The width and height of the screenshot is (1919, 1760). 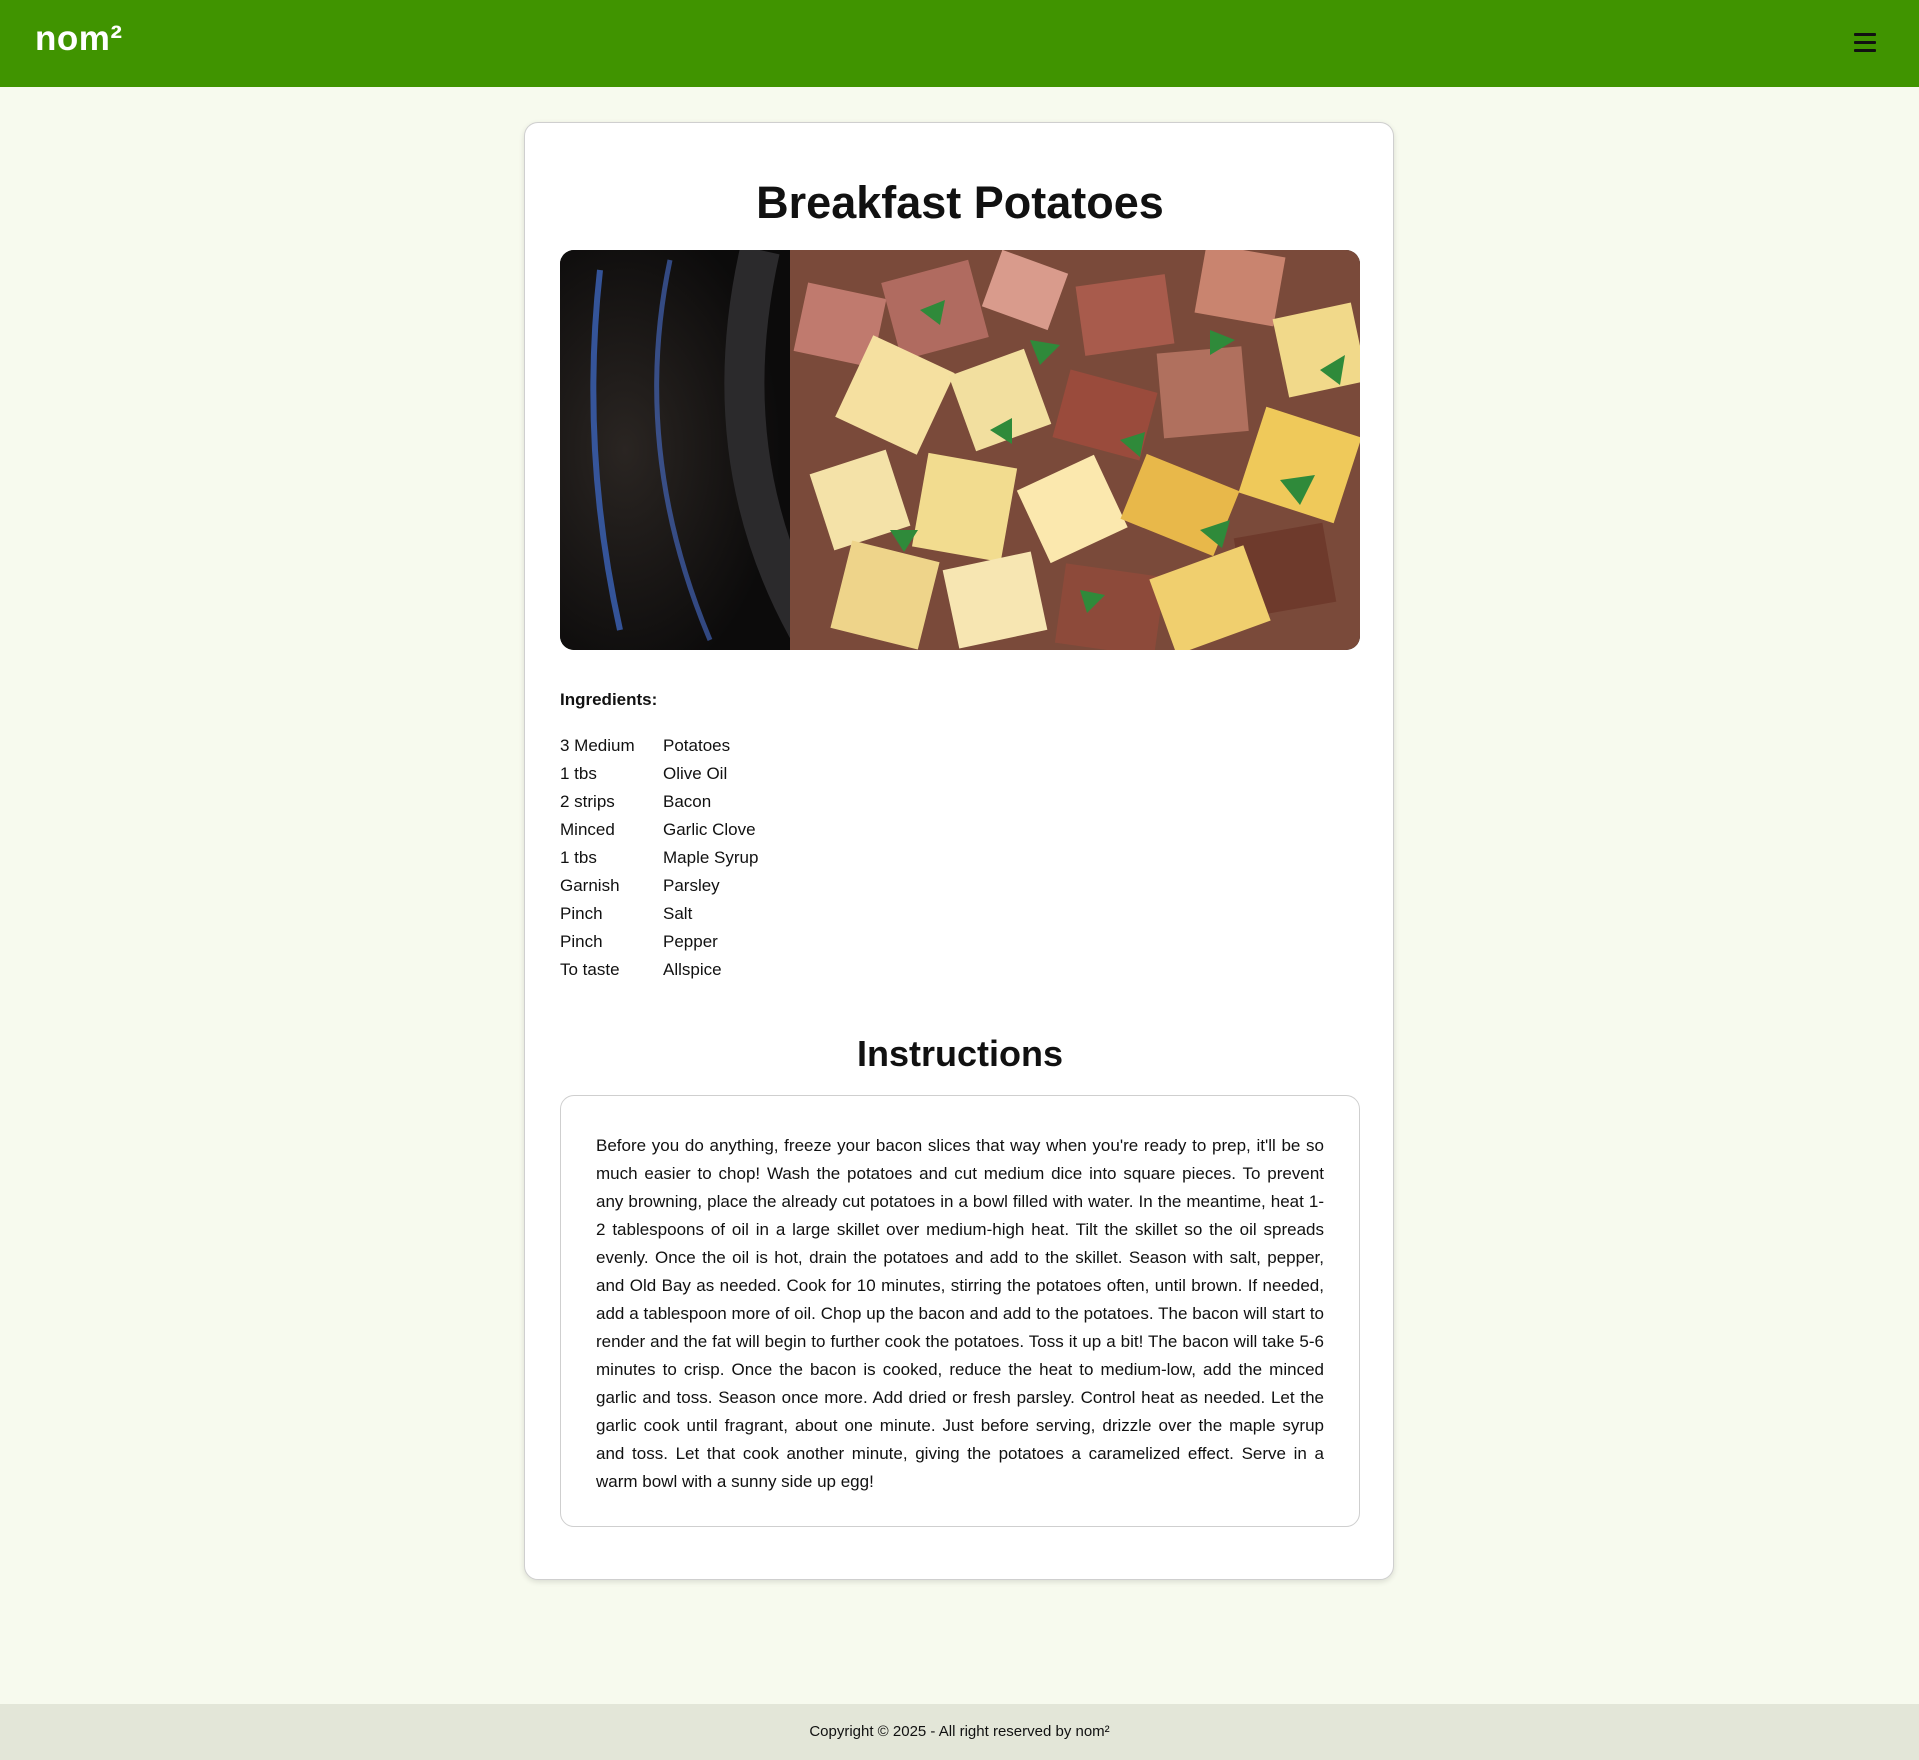 What do you see at coordinates (79, 39) in the screenshot?
I see `brand-logo: nom²` at bounding box center [79, 39].